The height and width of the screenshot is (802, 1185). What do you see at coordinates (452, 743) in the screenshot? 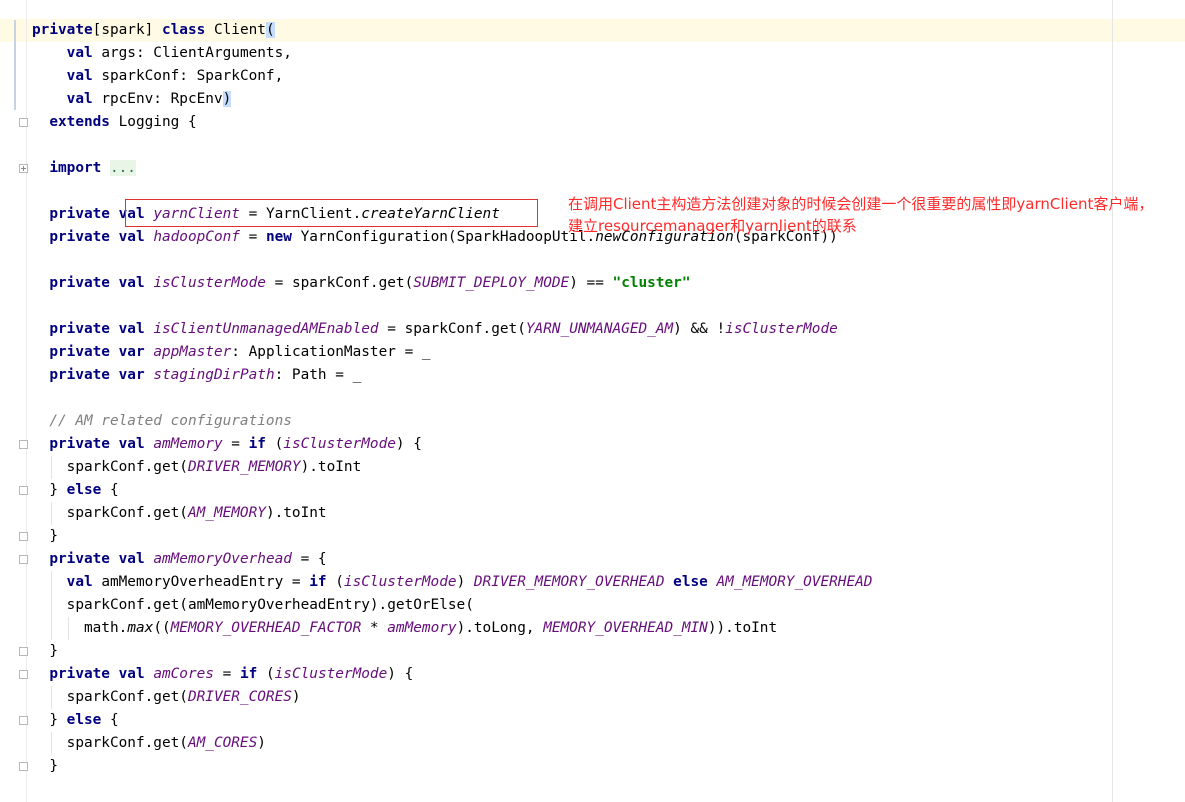
I see `code-line: sparkConf.get(AM_CORES)` at bounding box center [452, 743].